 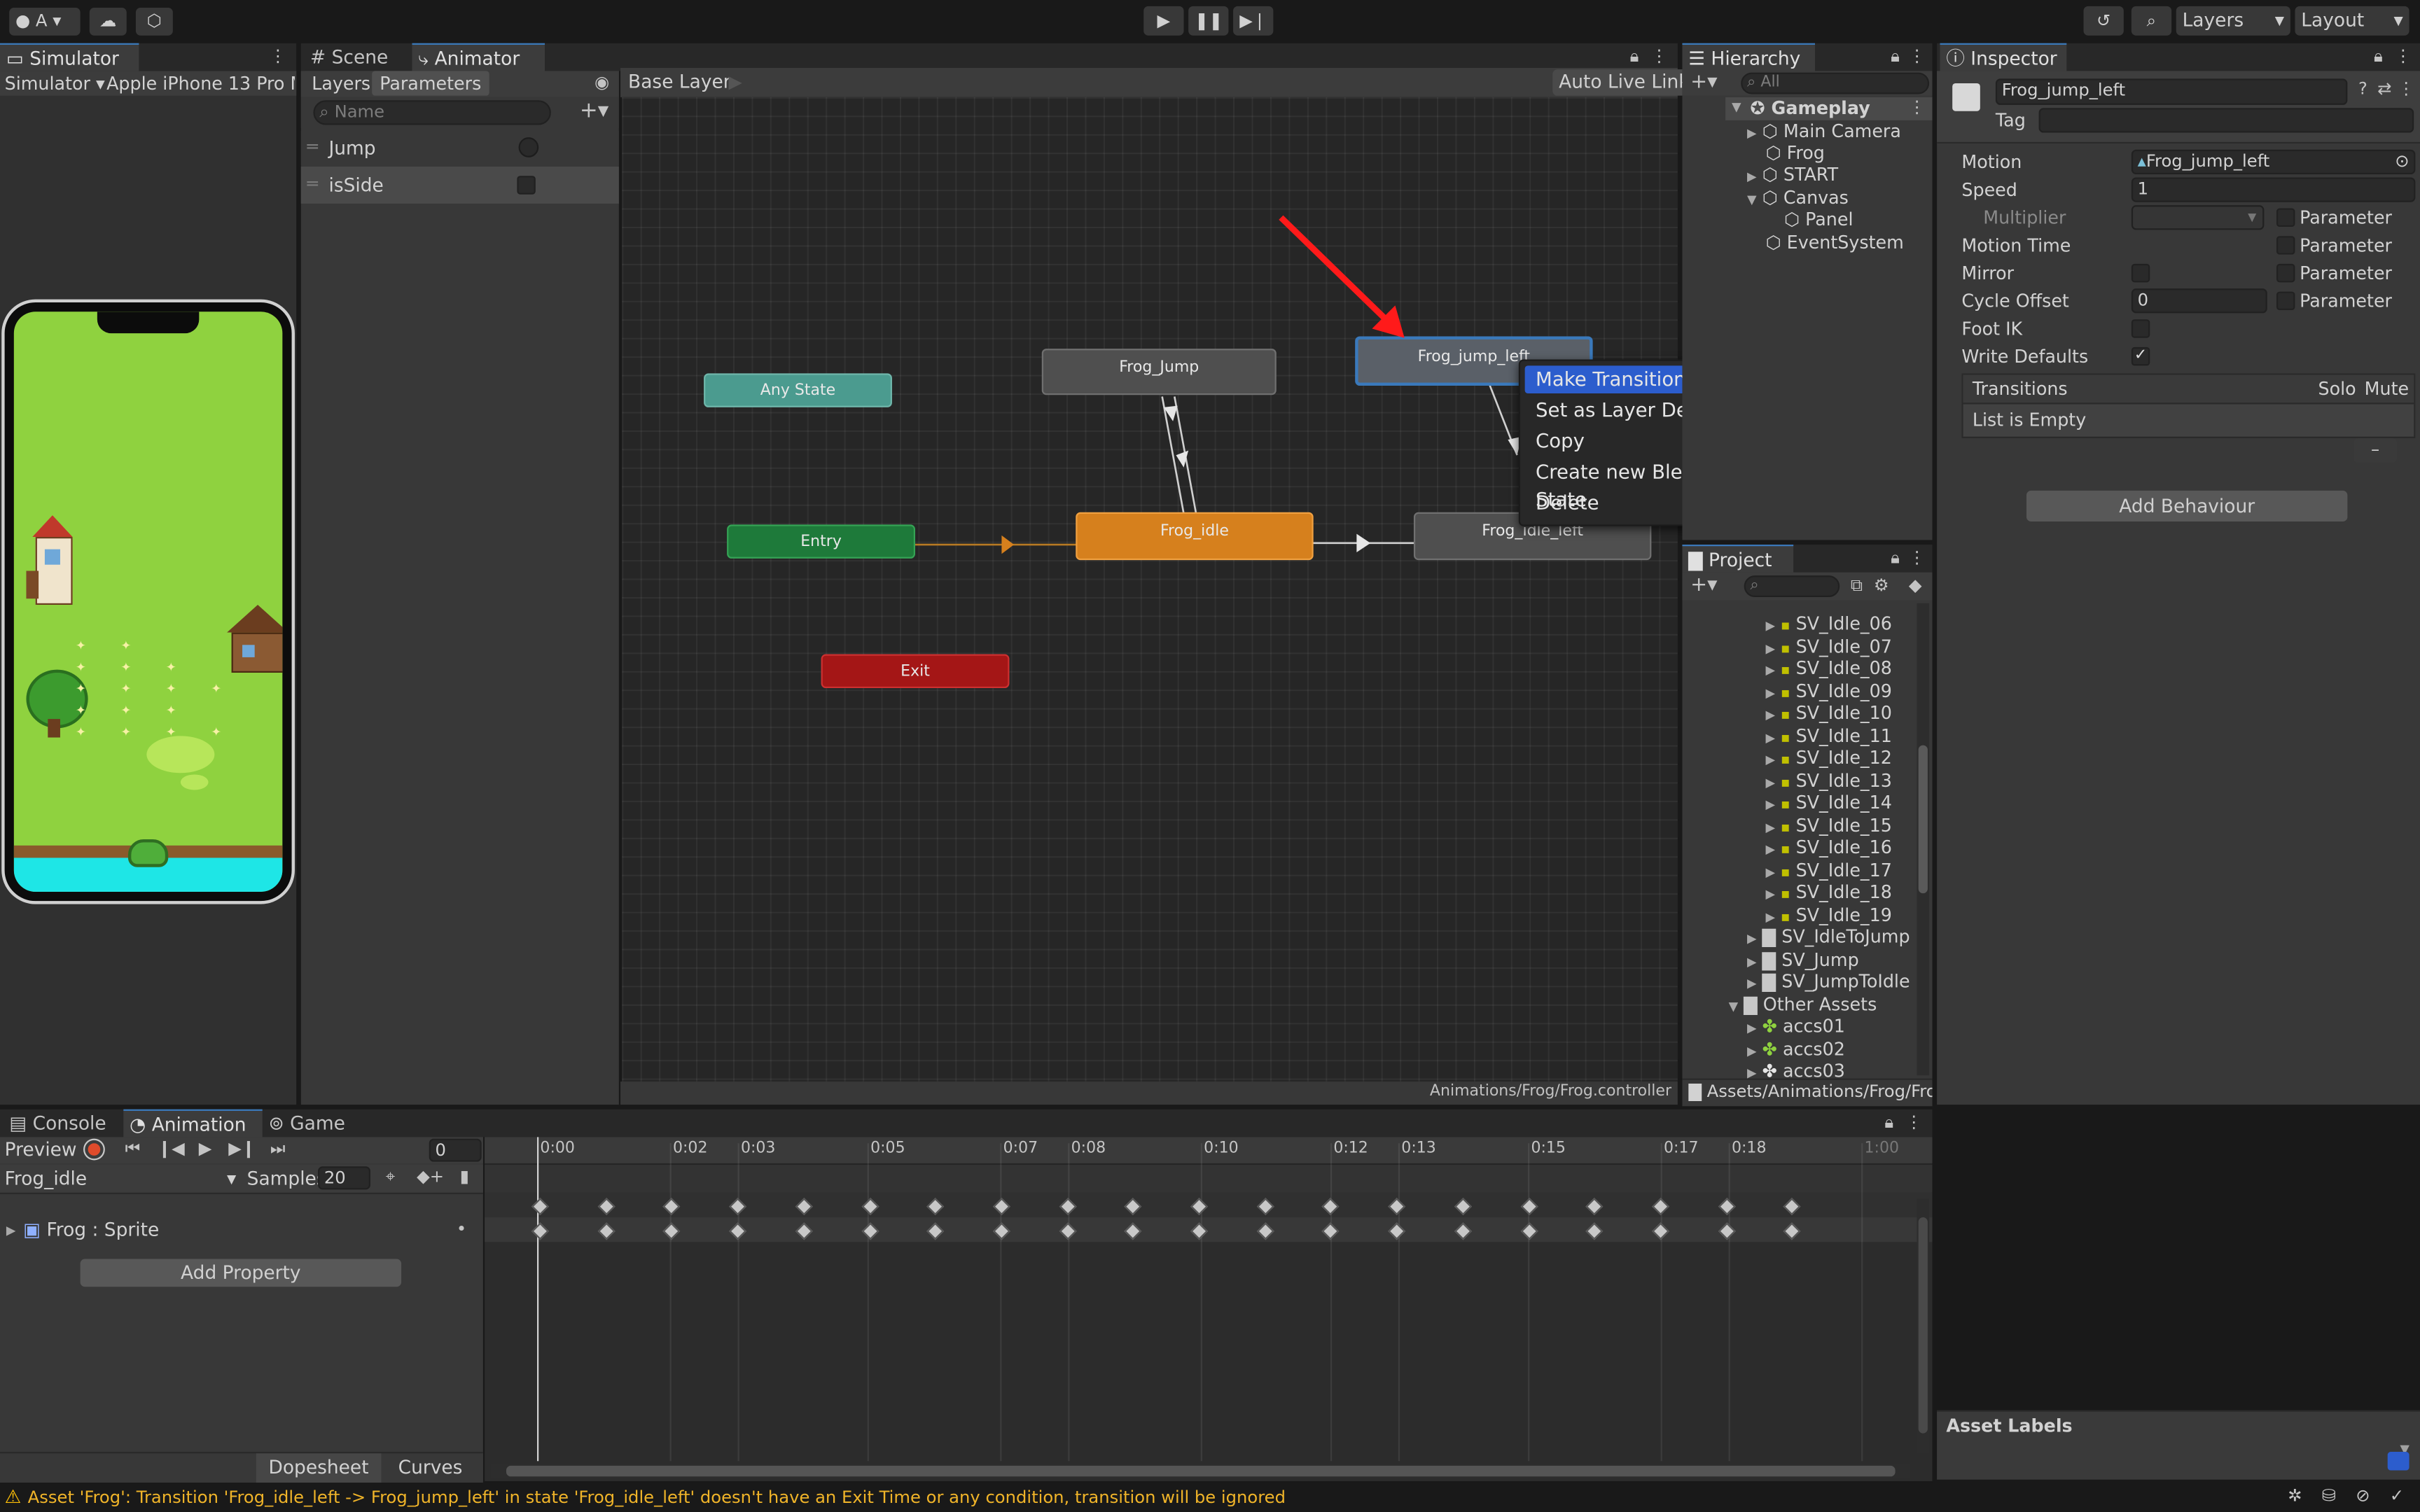 I want to click on collab-button: ⬡, so click(x=154, y=22).